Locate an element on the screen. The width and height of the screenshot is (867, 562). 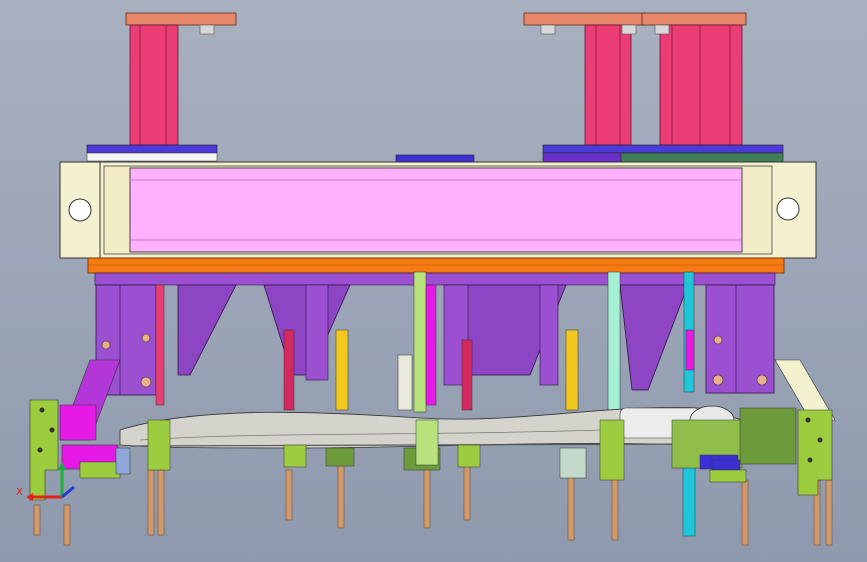
mounting-pads is located at coordinates (435, 153).